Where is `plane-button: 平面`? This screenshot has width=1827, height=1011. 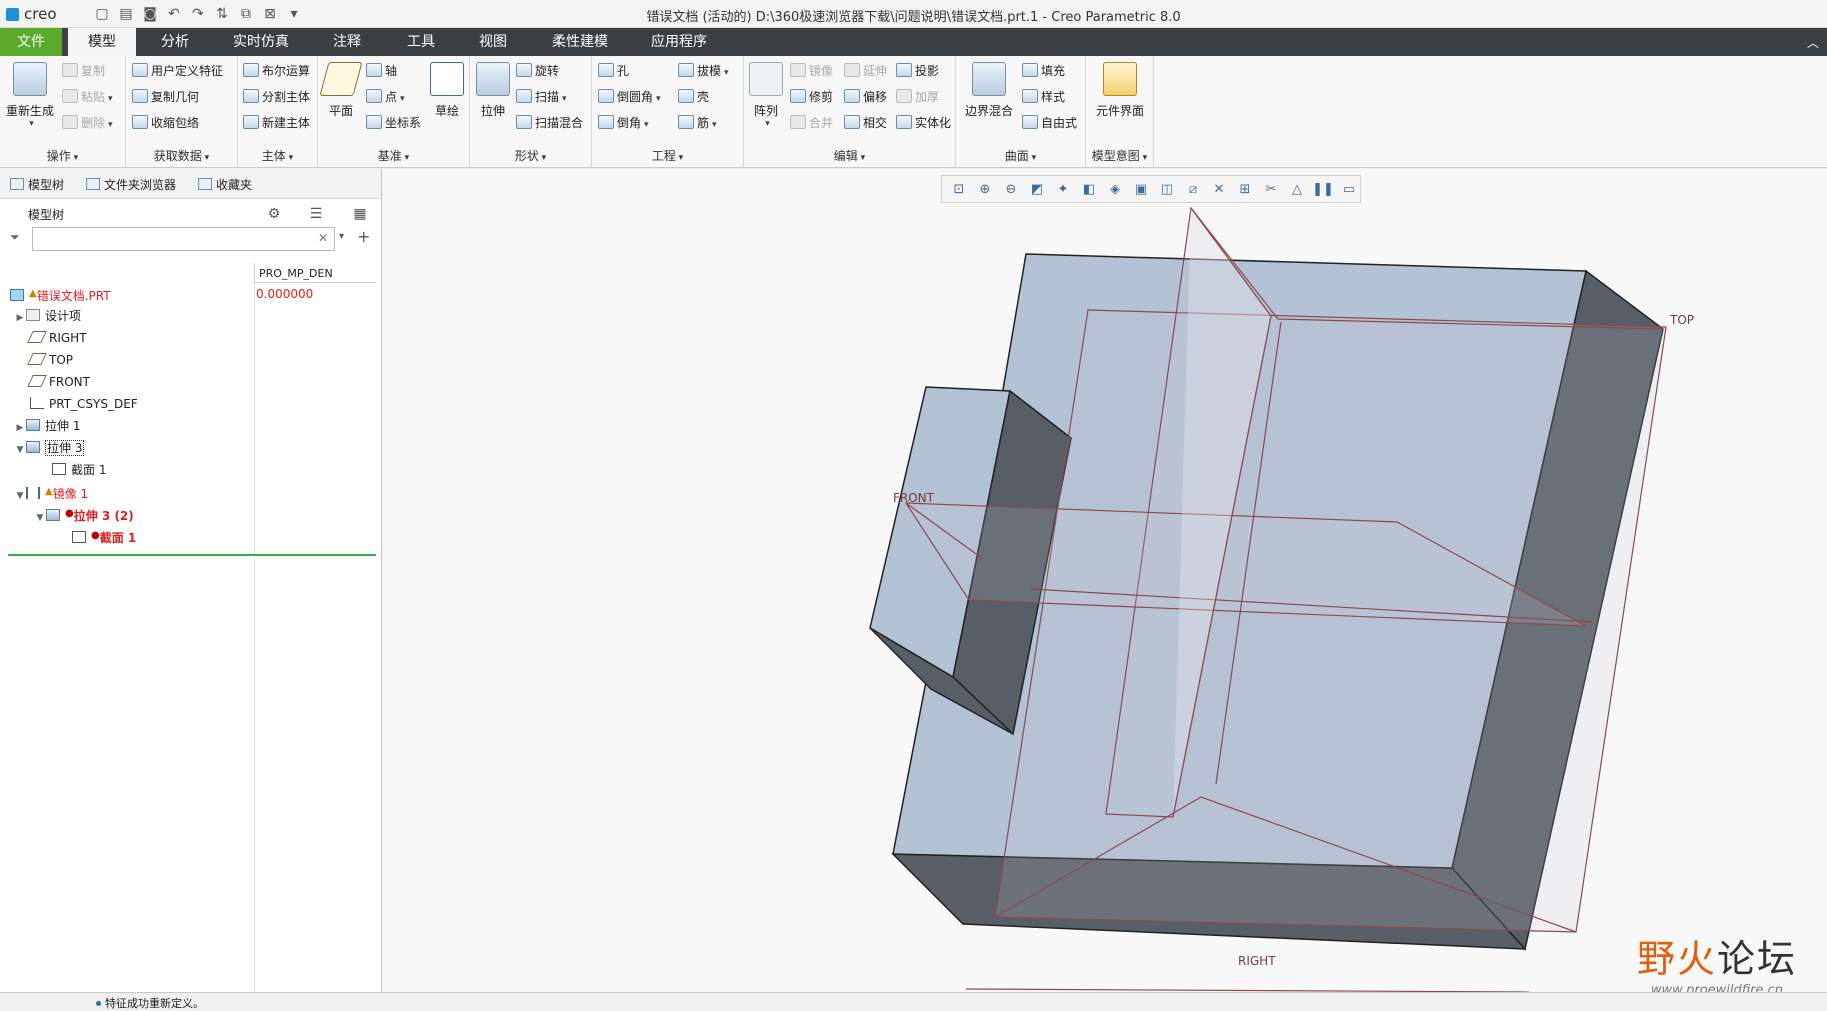 plane-button: 平面 is located at coordinates (341, 90).